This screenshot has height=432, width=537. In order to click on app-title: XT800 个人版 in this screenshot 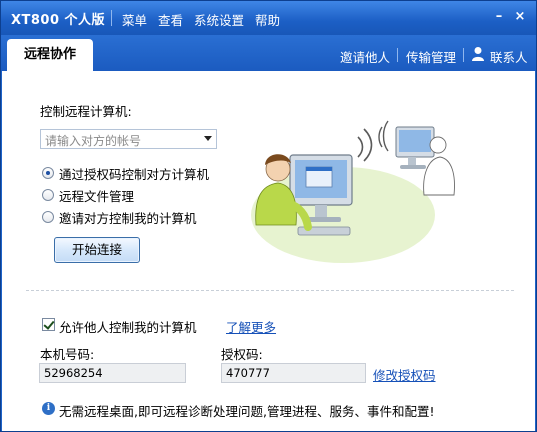, I will do `click(58, 20)`.